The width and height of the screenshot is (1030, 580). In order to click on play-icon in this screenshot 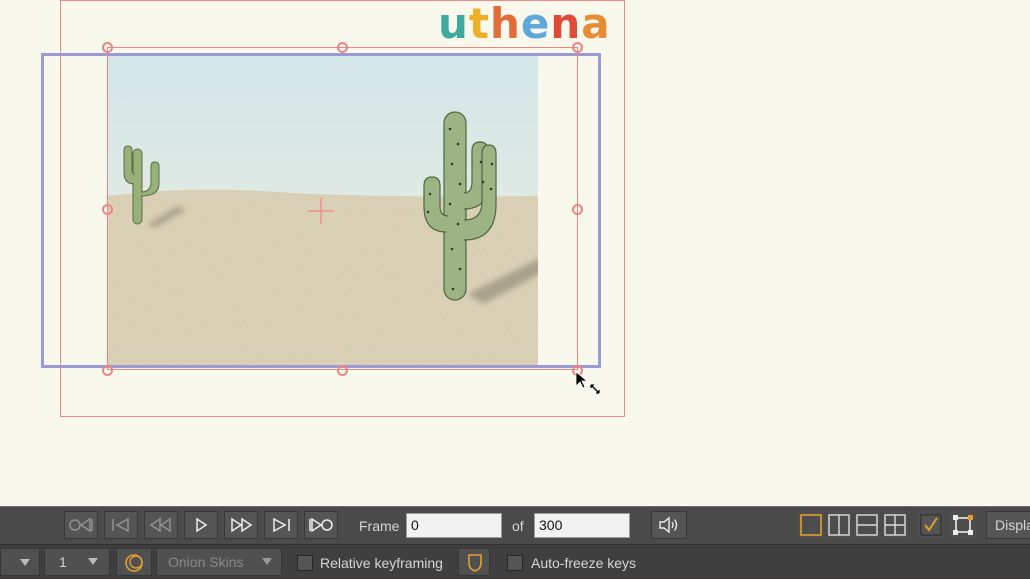, I will do `click(202, 525)`.